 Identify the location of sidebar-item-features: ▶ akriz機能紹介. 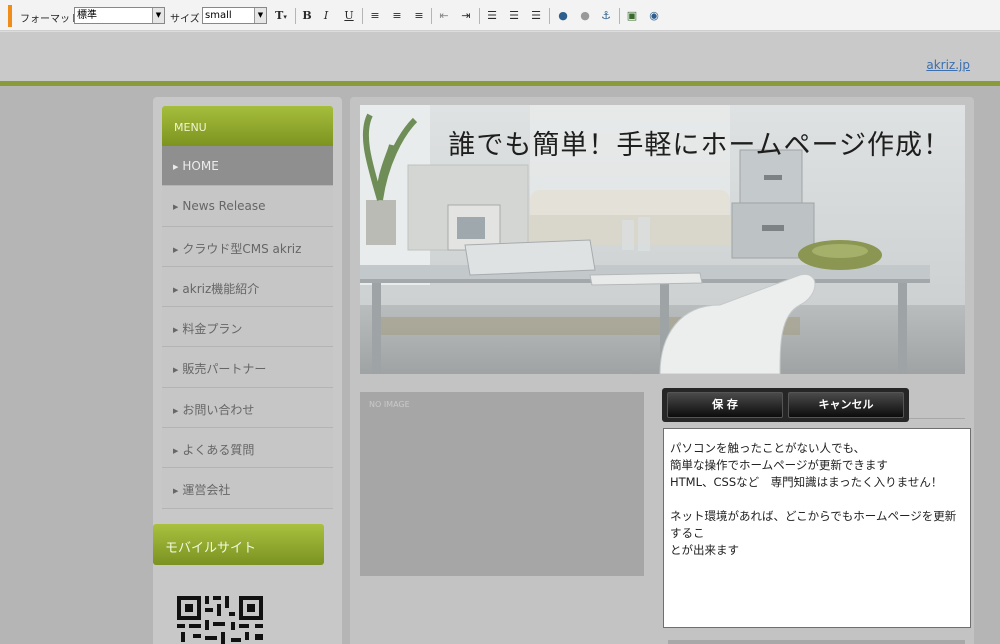
(247, 287).